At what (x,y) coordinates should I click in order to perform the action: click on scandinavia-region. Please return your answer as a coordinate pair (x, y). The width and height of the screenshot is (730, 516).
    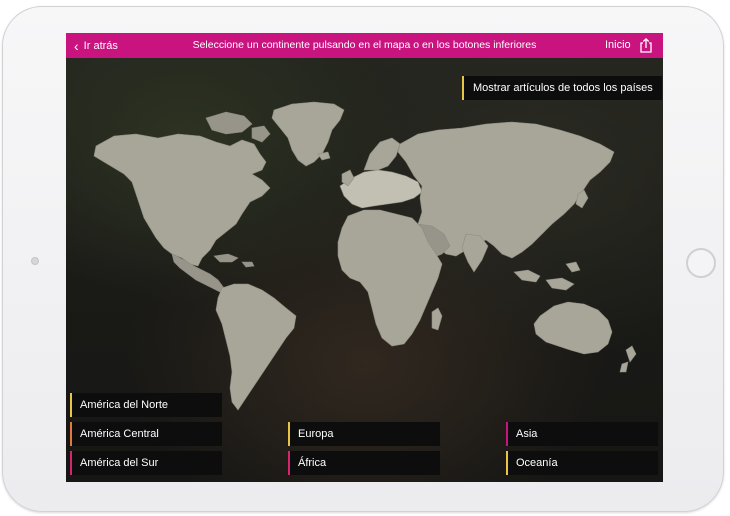
    Looking at the image, I should click on (382, 154).